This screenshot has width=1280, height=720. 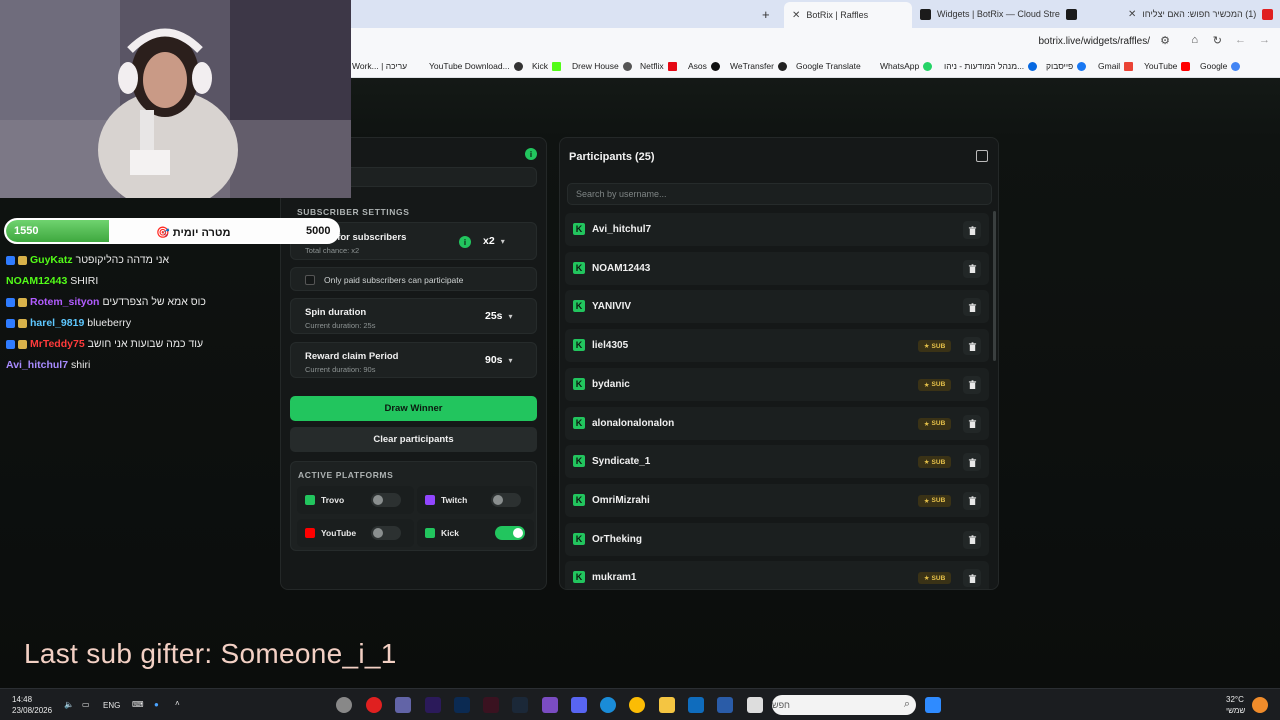 I want to click on outlook-icon, so click(x=696, y=705).